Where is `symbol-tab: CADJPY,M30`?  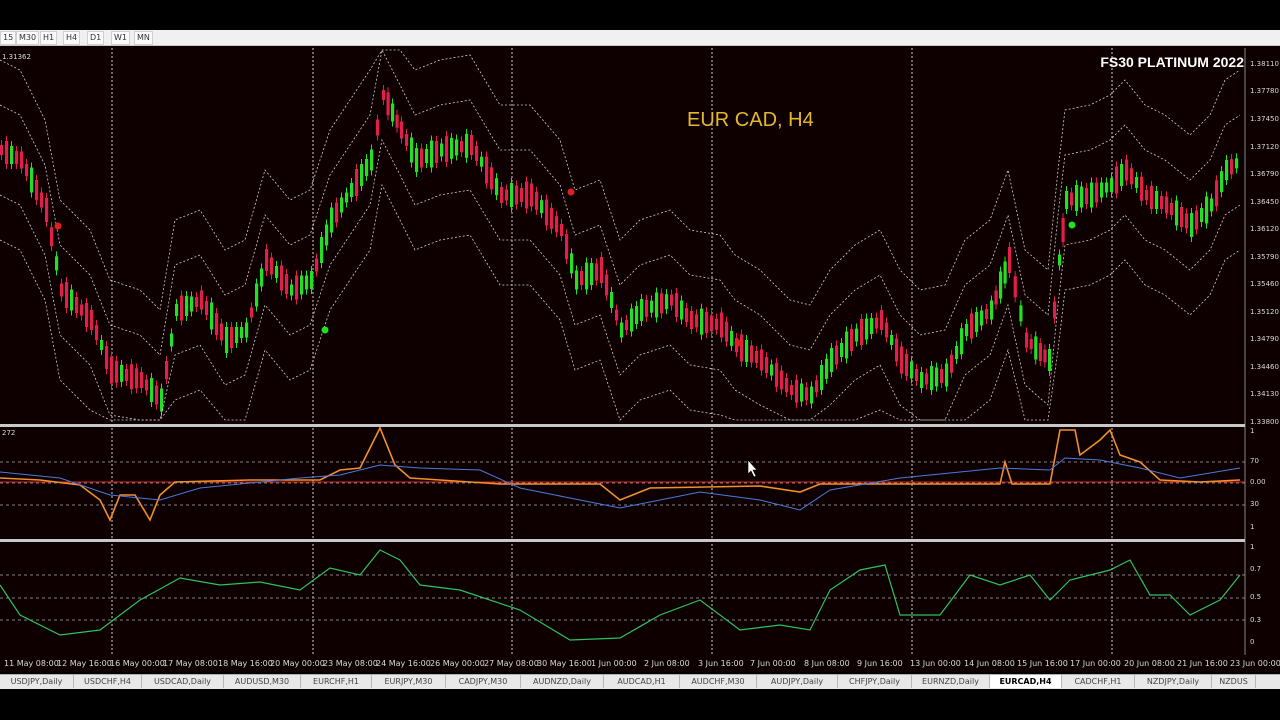 symbol-tab: CADJPY,M30 is located at coordinates (483, 681).